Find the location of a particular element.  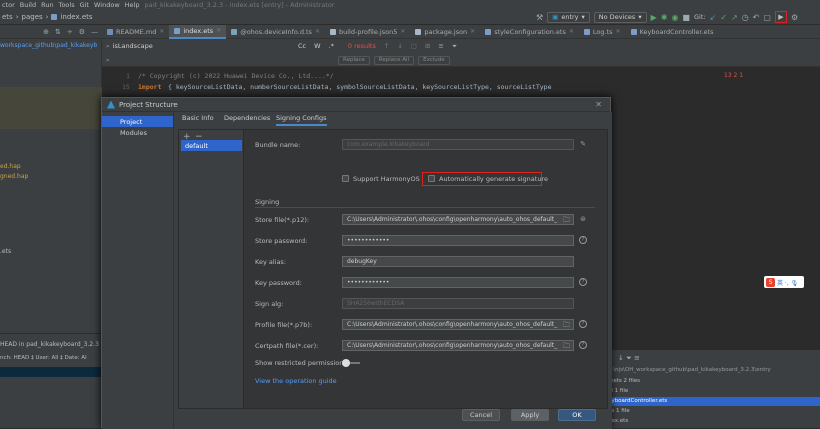

git-push-icon: ↗ is located at coordinates (734, 17).